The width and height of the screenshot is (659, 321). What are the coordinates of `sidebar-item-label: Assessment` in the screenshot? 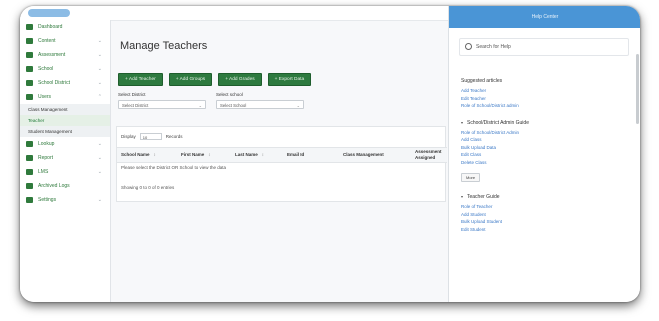 It's located at (52, 55).